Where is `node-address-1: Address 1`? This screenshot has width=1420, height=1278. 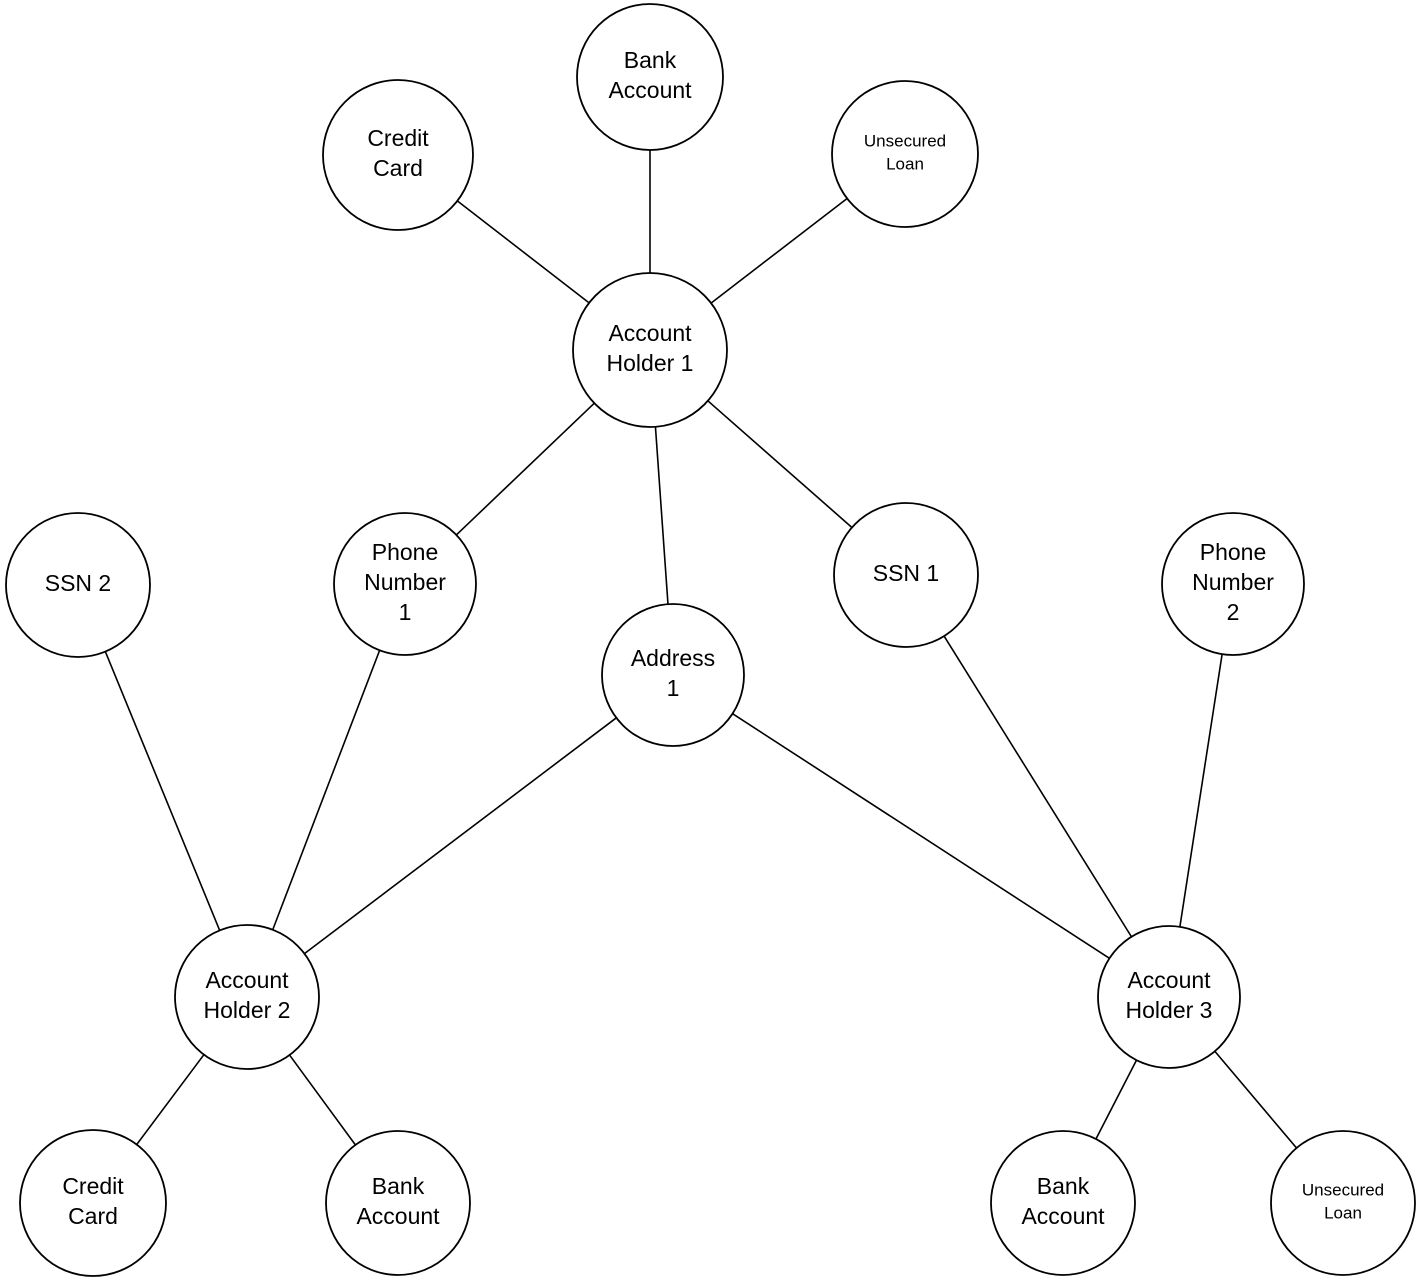
node-address-1: Address 1 is located at coordinates (673, 675).